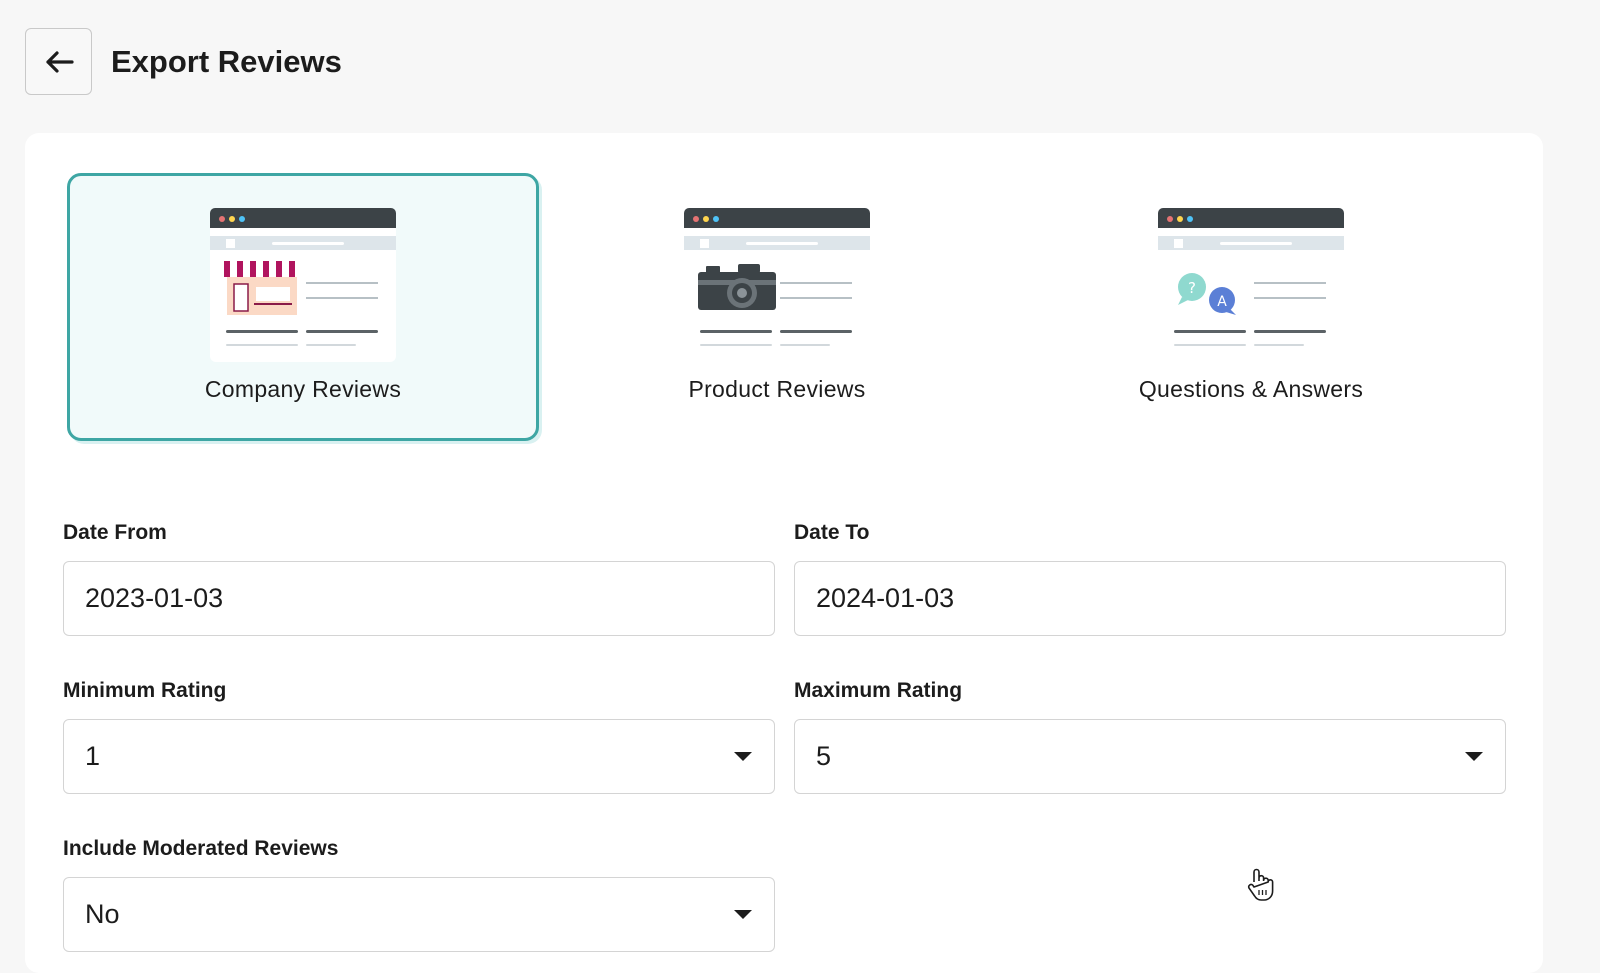 The width and height of the screenshot is (1600, 973). Describe the element at coordinates (201, 848) in the screenshot. I see `include-moderated-label: Include Moderated Reviews` at that location.